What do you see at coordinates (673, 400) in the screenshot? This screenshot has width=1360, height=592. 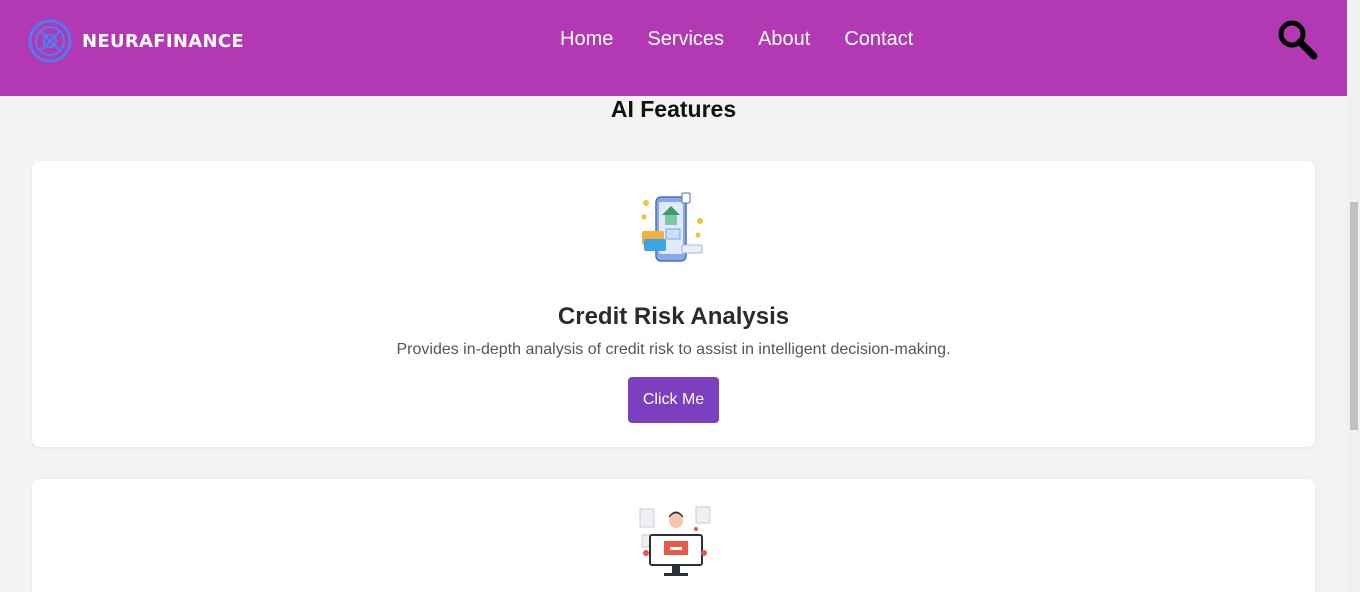 I see `click-me-button: Click Me` at bounding box center [673, 400].